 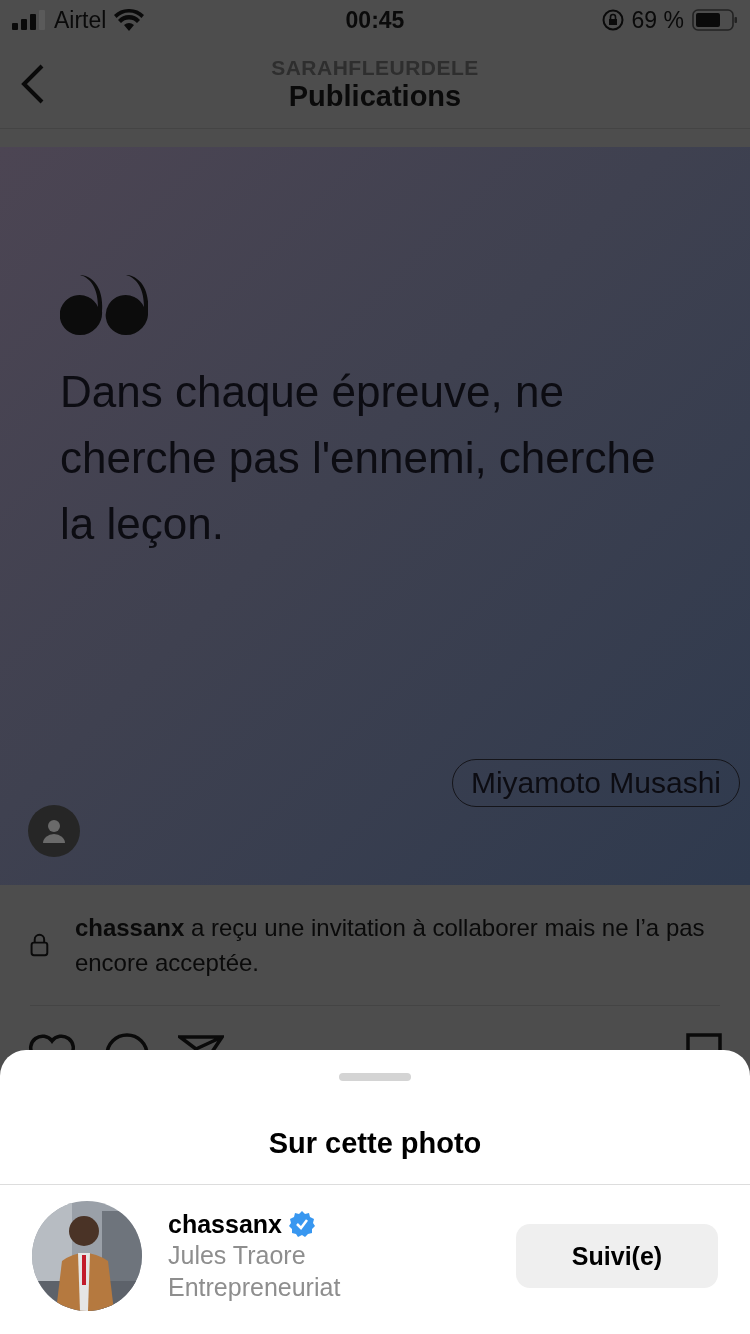 What do you see at coordinates (657, 20) in the screenshot?
I see `battery-percent: 69 %` at bounding box center [657, 20].